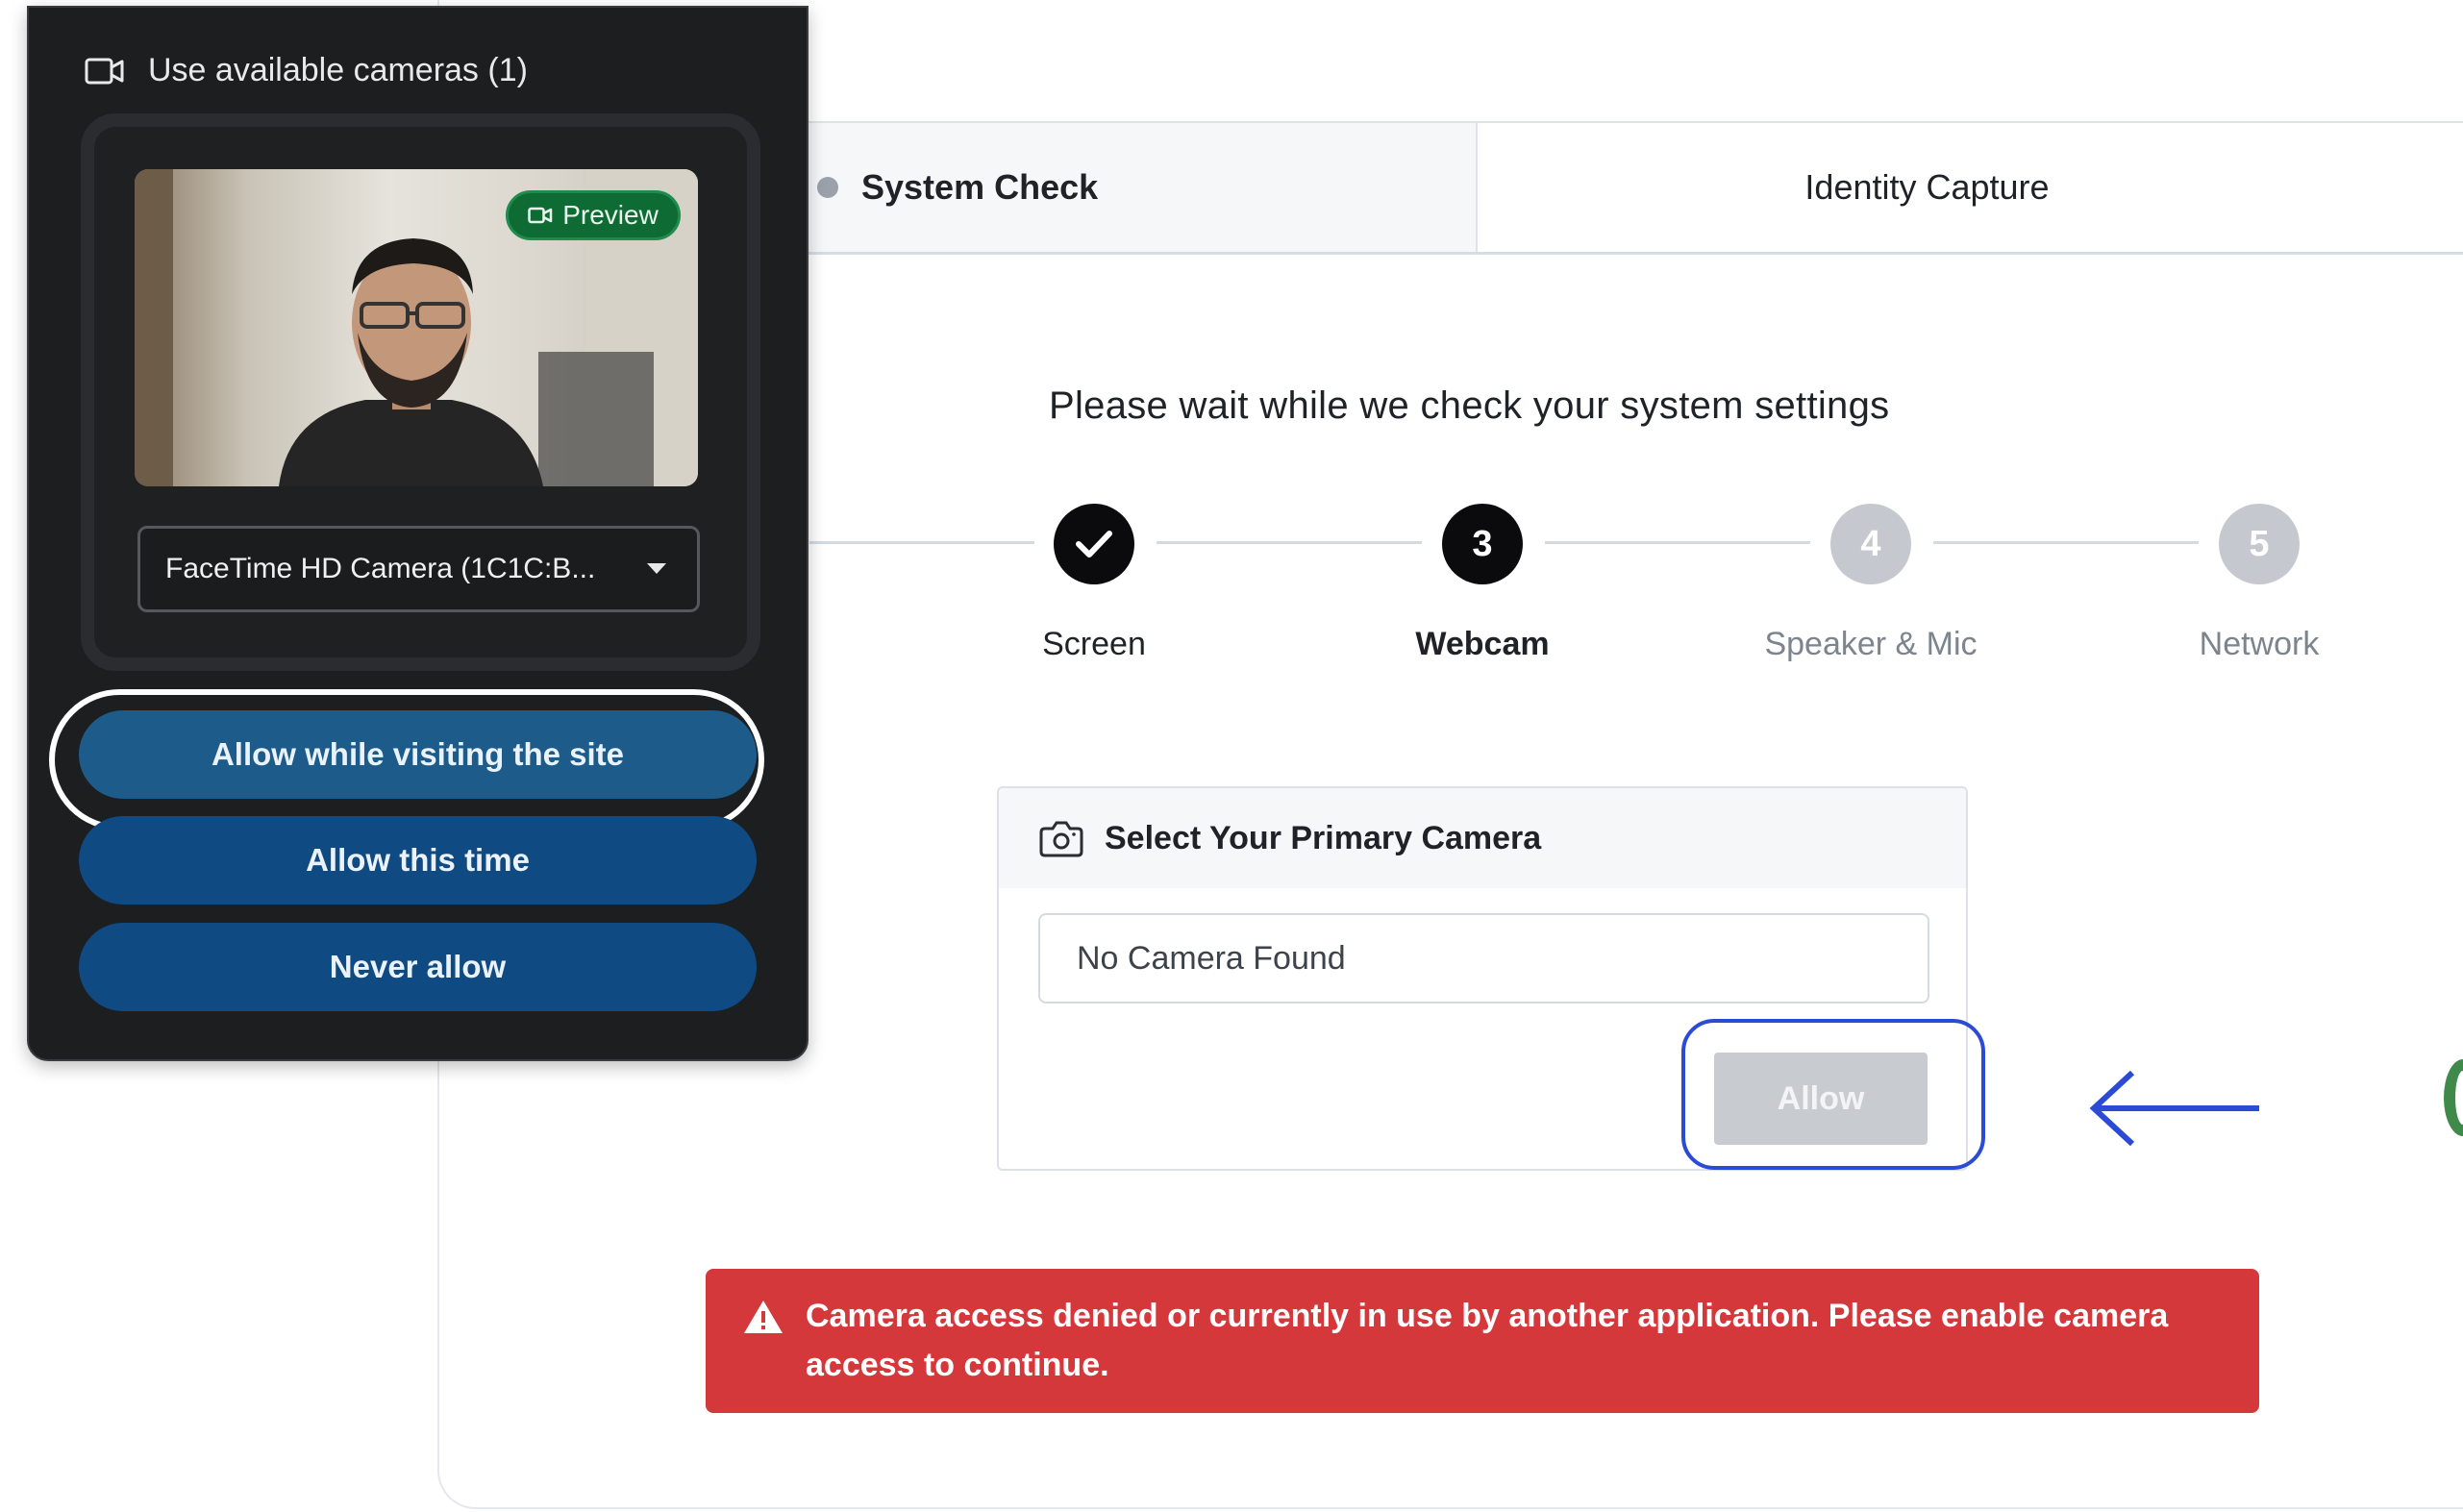 Image resolution: width=2463 pixels, height=1512 pixels. Describe the element at coordinates (1871, 644) in the screenshot. I see `step-label-speaker-mic: Speaker & Mic` at that location.